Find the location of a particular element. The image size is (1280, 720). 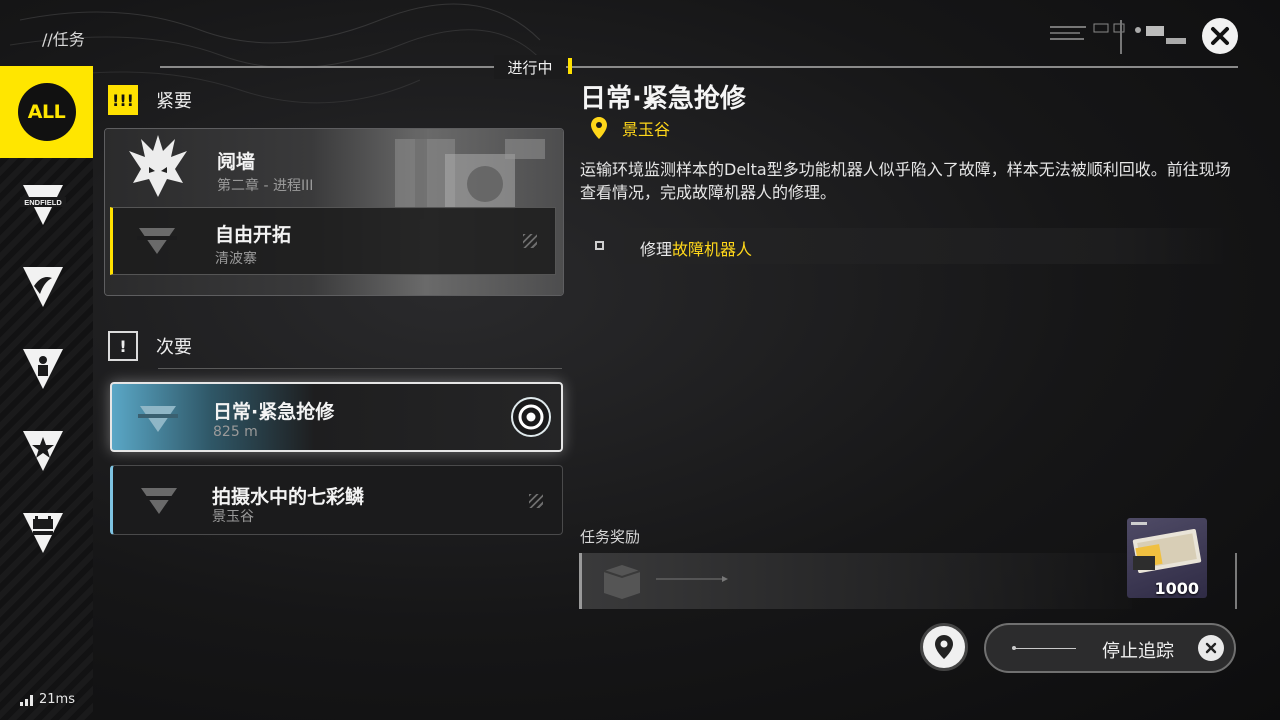

close-button is located at coordinates (1220, 36).